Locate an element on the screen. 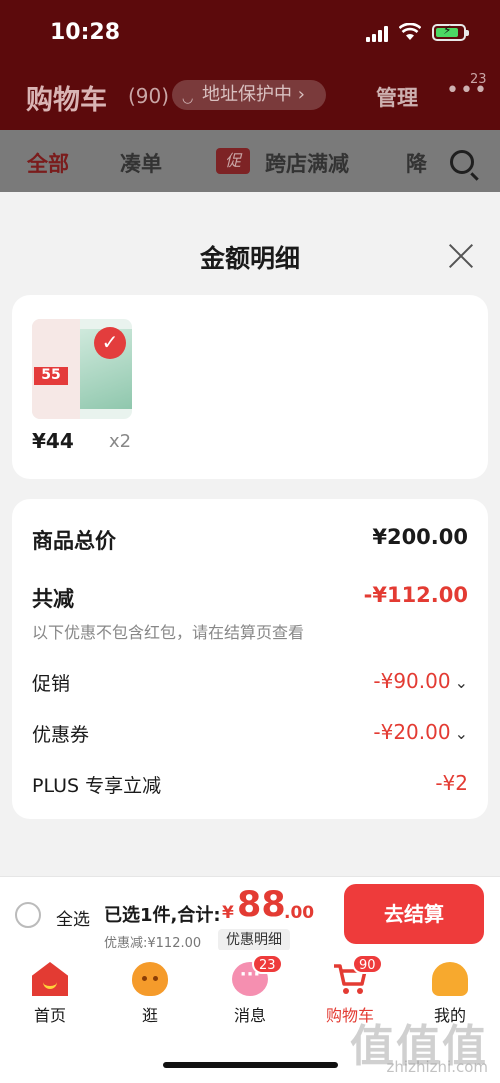 The image size is (500, 1083). more-badge: 23 is located at coordinates (478, 79).